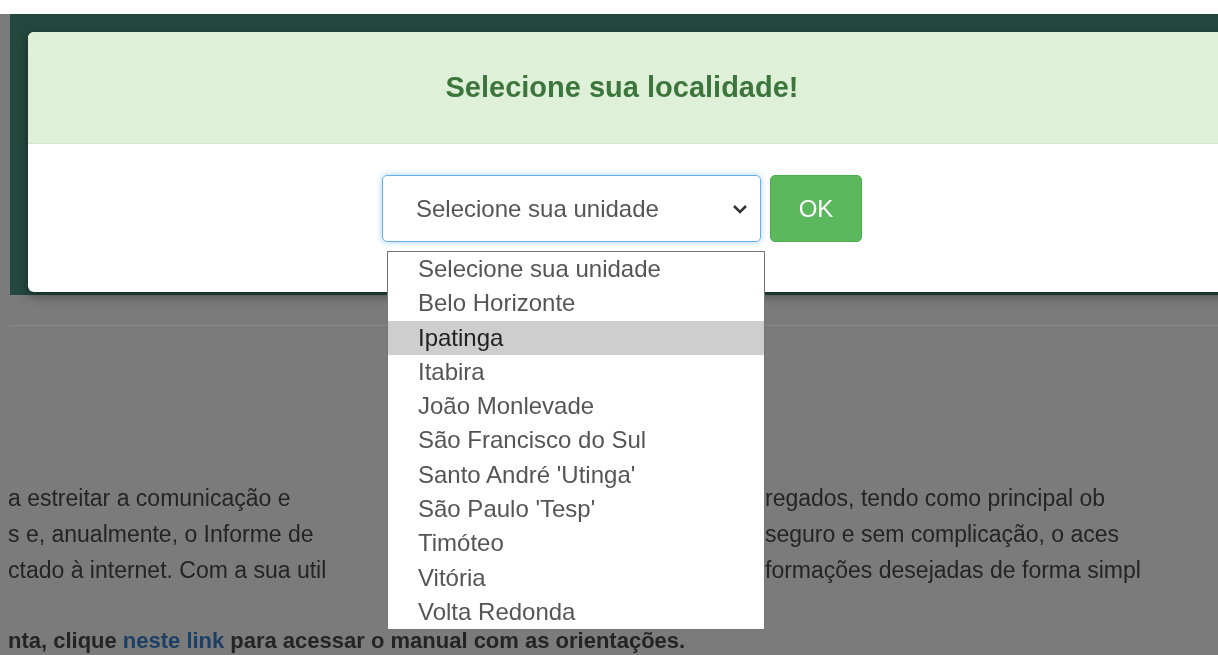  I want to click on dropdown-option: Selecione sua unidade, so click(576, 269).